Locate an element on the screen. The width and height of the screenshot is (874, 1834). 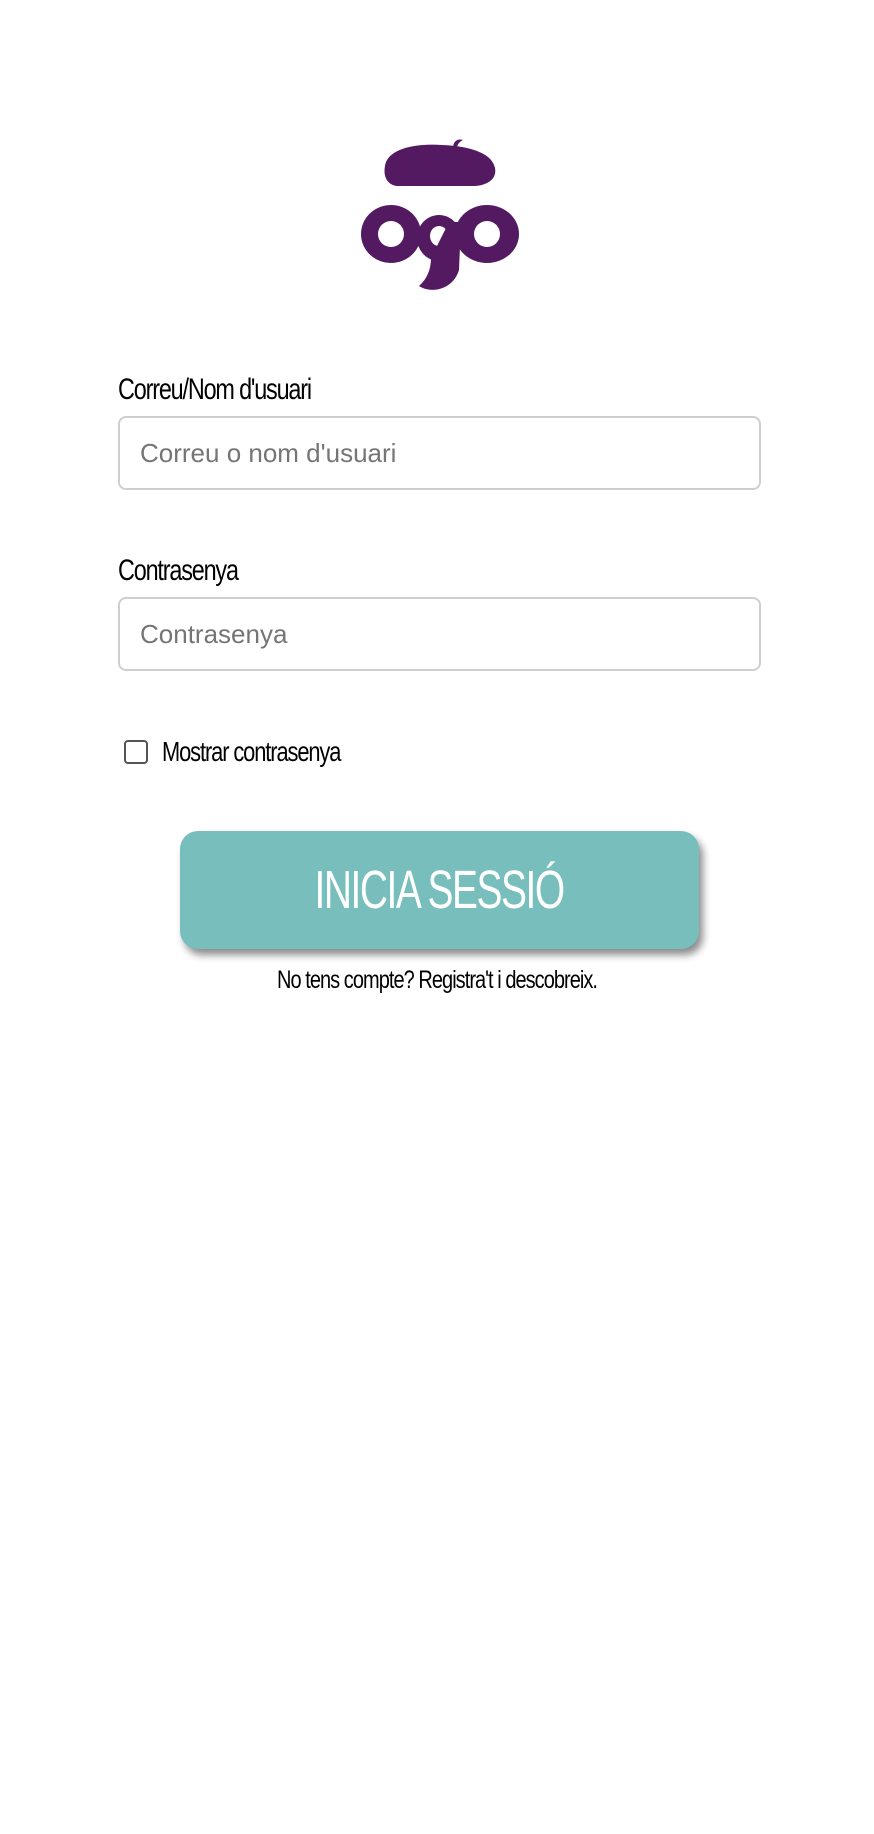
beret-logo-icon is located at coordinates (440, 214).